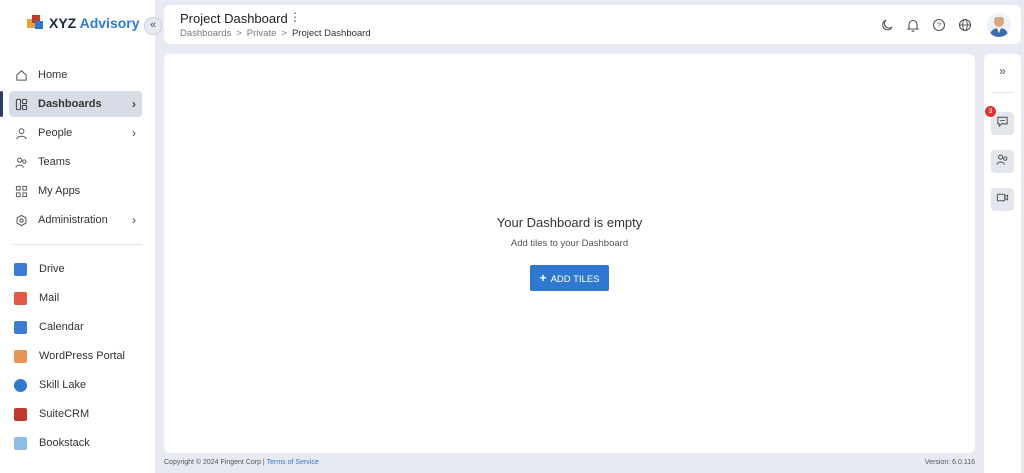  I want to click on header-actions: ?, so click(945, 25).